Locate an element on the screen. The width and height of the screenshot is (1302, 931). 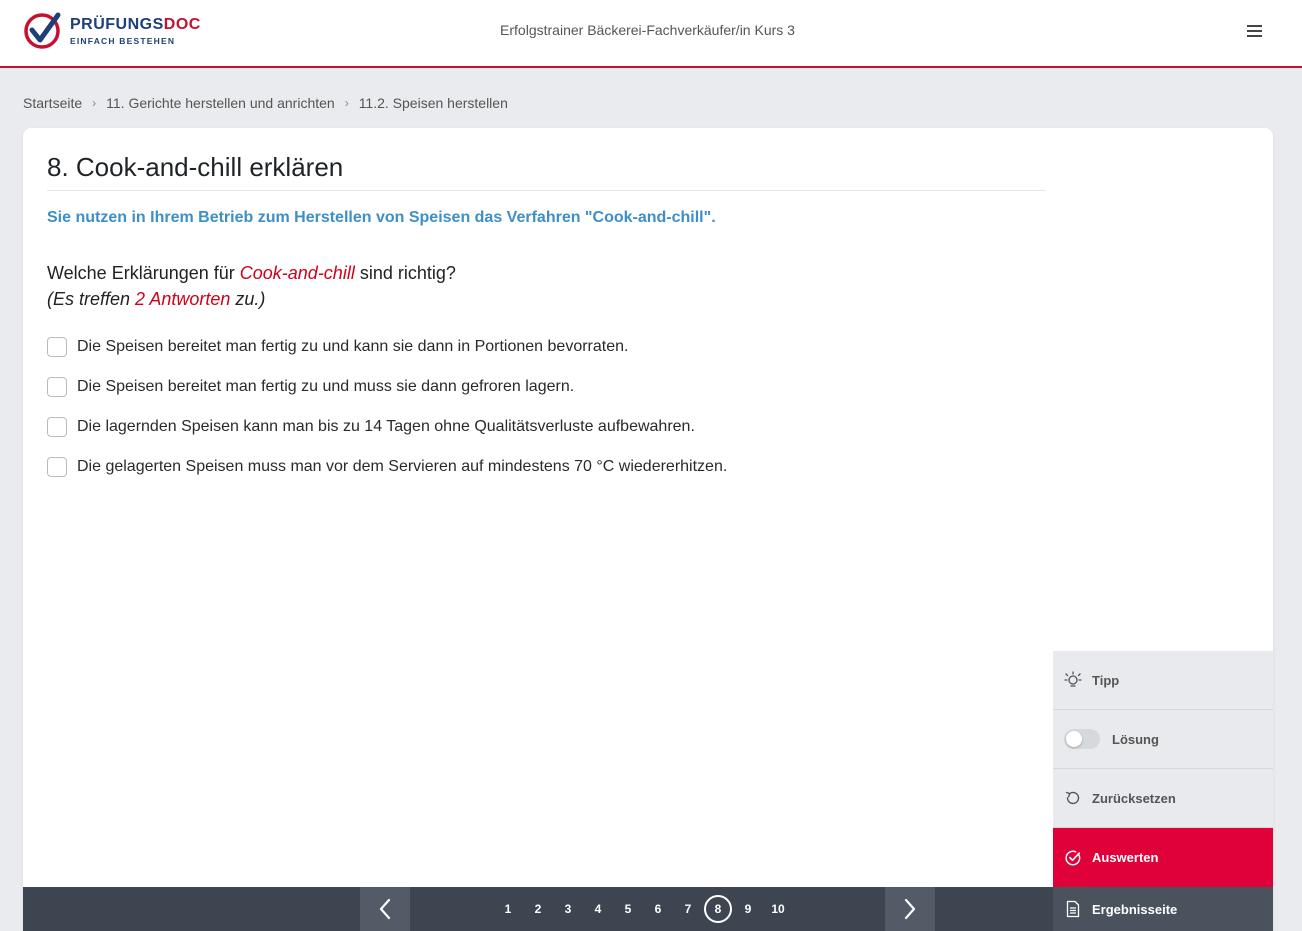
page-number-3: 3 is located at coordinates (568, 909).